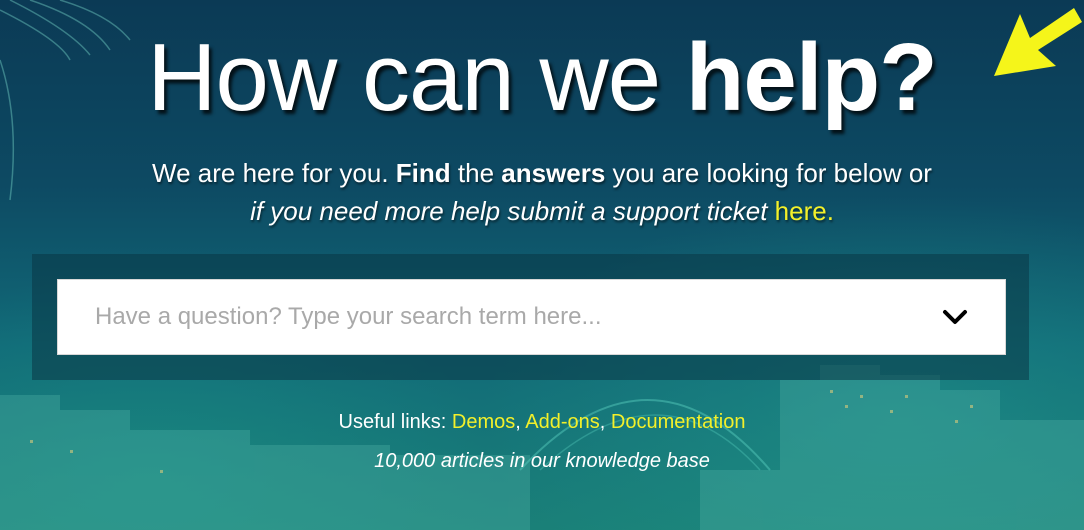 This screenshot has height=530, width=1084. Describe the element at coordinates (505, 317) in the screenshot. I see `search-input` at that location.